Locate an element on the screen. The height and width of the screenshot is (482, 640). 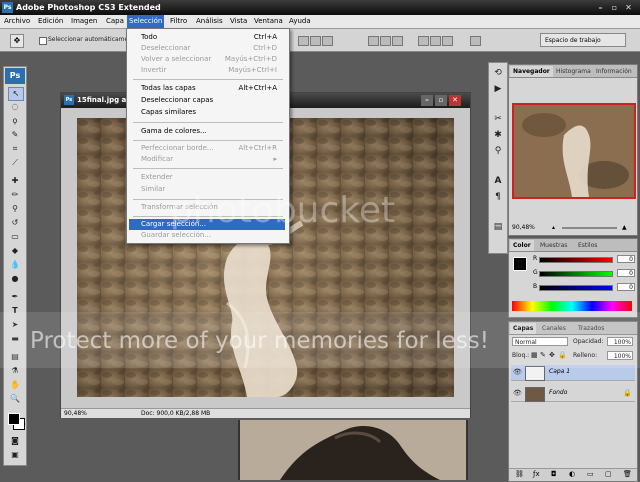
doc-size-info: Doc: 900,0 KB/2,88 MB is located at coordinates (175, 413).